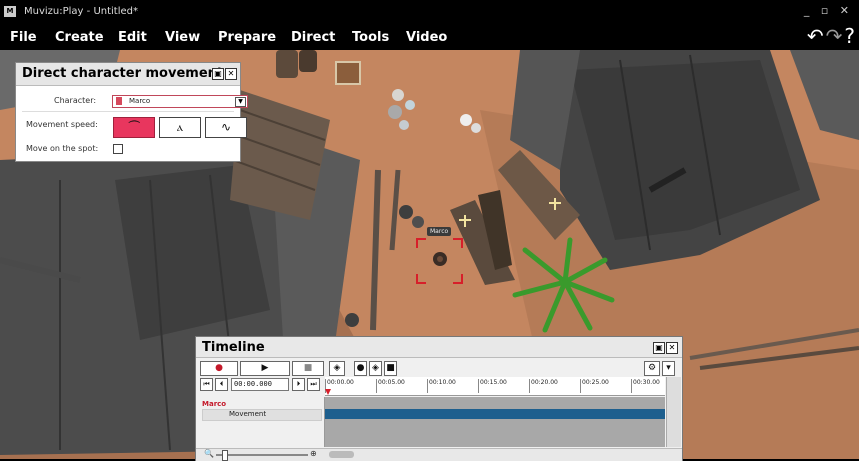  I want to click on track-movement: Movement, so click(262, 415).